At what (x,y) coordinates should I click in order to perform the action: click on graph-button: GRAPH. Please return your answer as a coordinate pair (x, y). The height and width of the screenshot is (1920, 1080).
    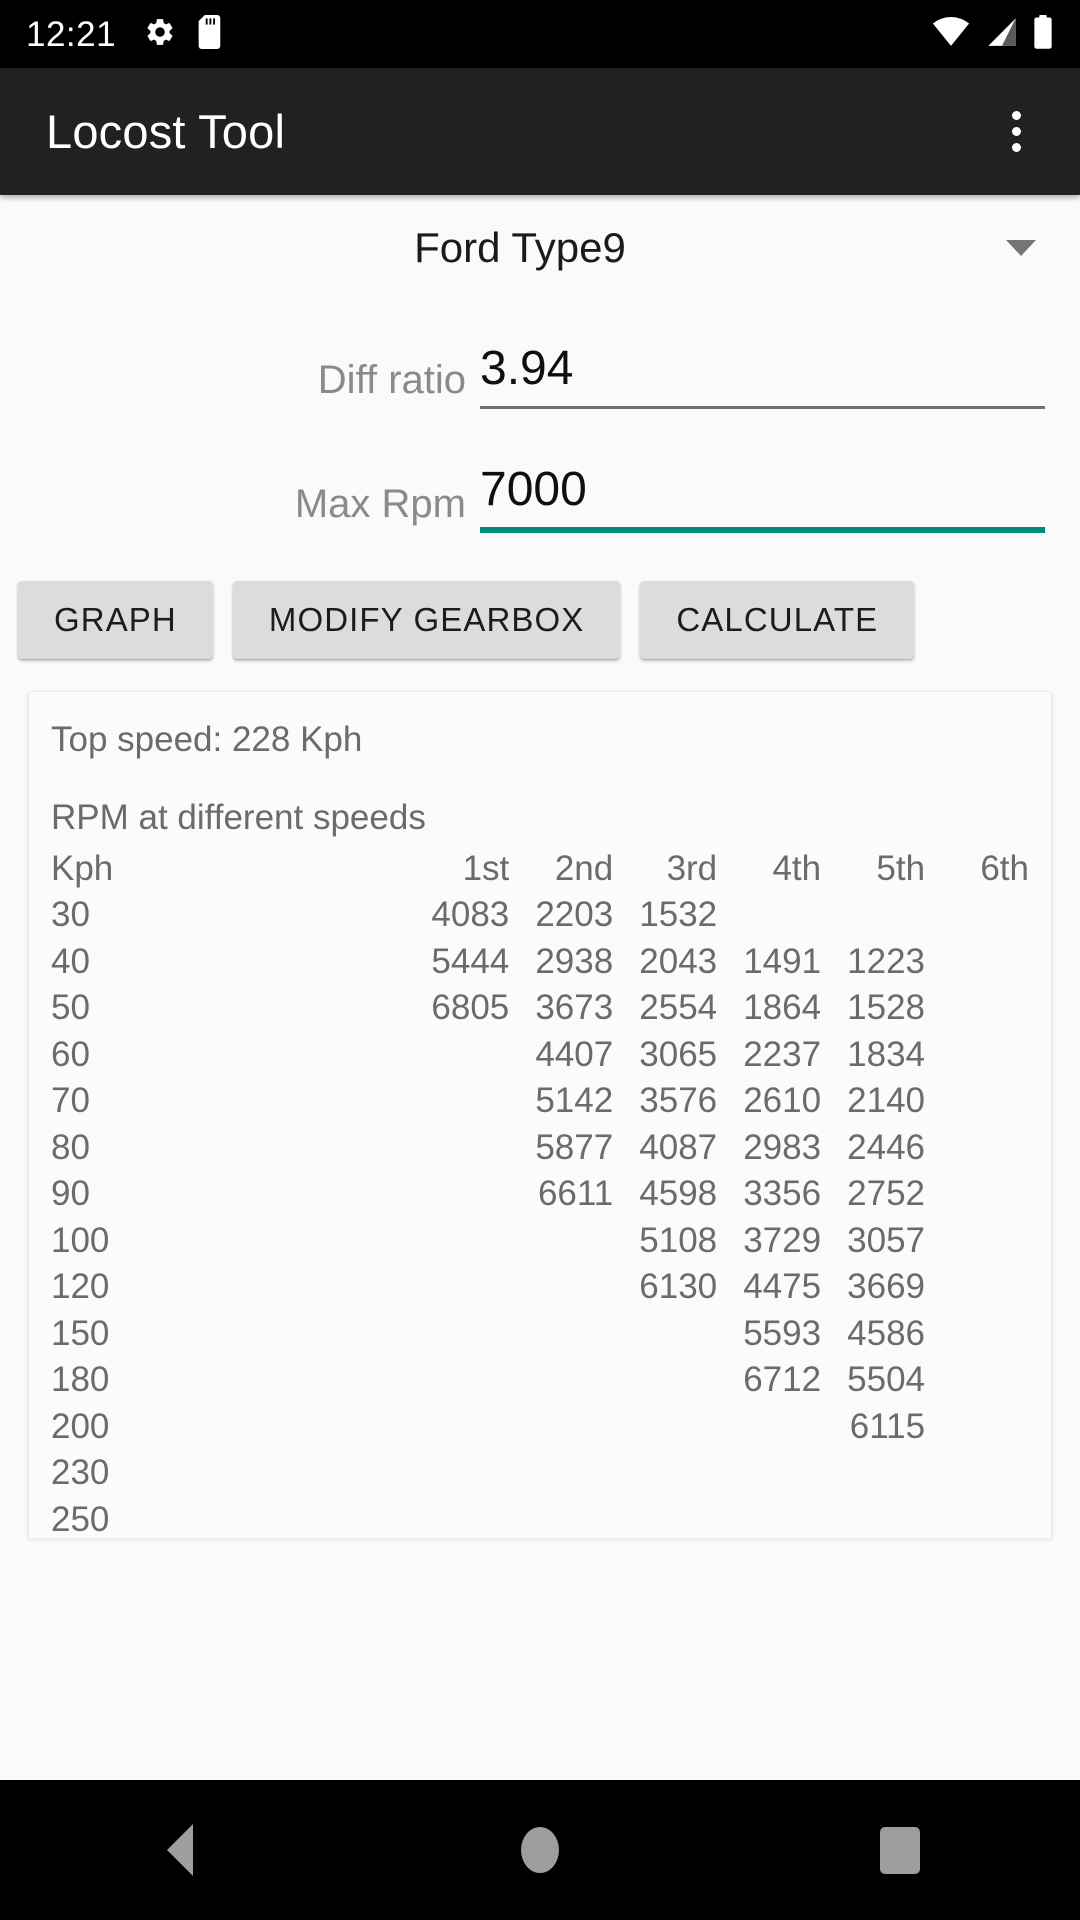
    Looking at the image, I should click on (115, 620).